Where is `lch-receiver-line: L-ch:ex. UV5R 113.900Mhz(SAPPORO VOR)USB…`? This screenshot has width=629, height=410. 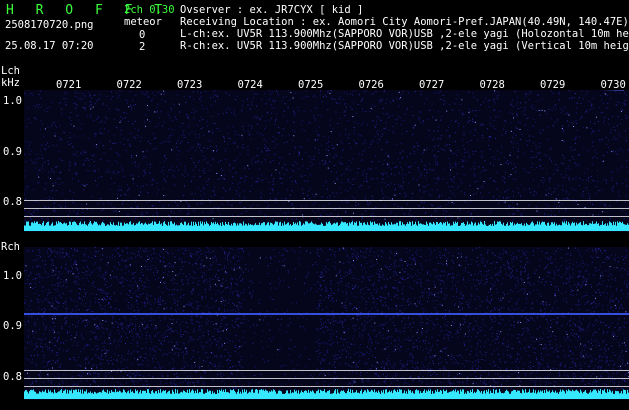 lch-receiver-line: L-ch:ex. UV5R 113.900Mhz(SAPPORO VOR)USB… is located at coordinates (404, 34).